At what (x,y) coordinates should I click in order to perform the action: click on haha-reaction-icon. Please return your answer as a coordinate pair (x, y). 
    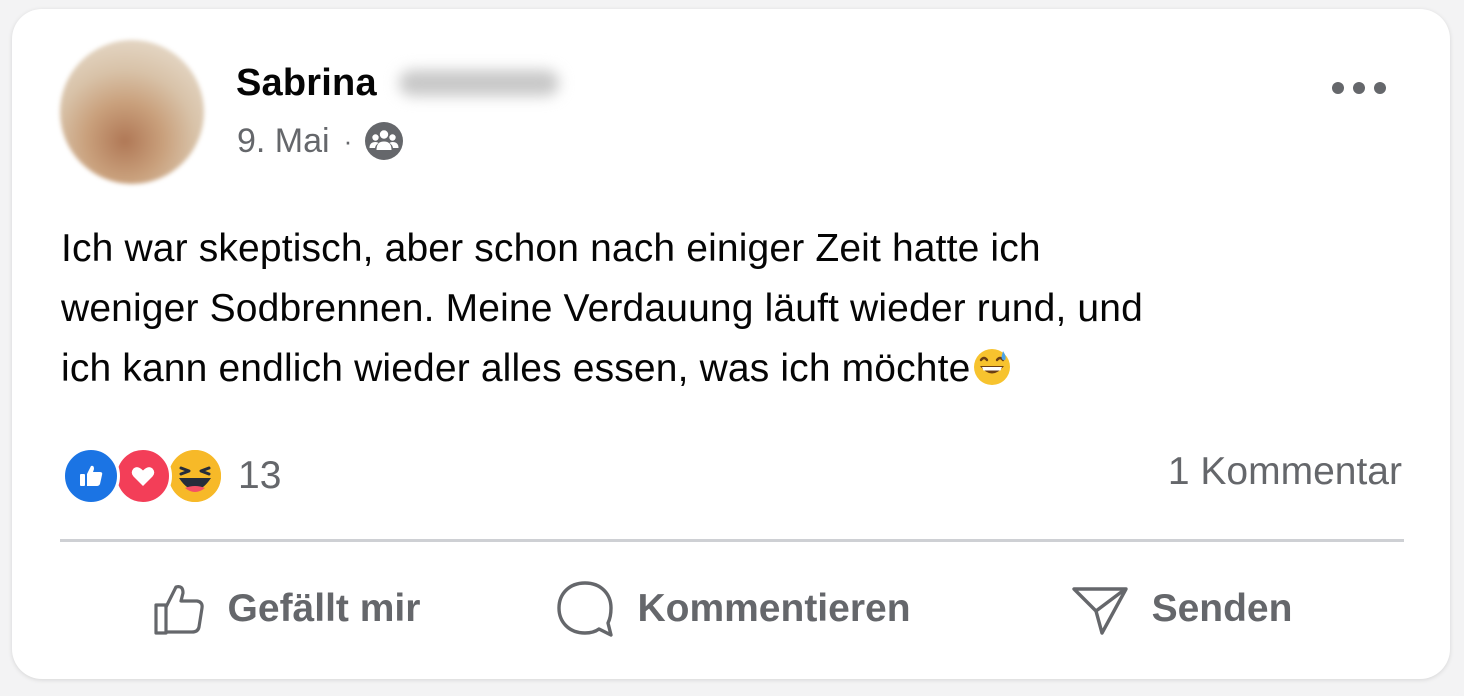
    Looking at the image, I should click on (195, 476).